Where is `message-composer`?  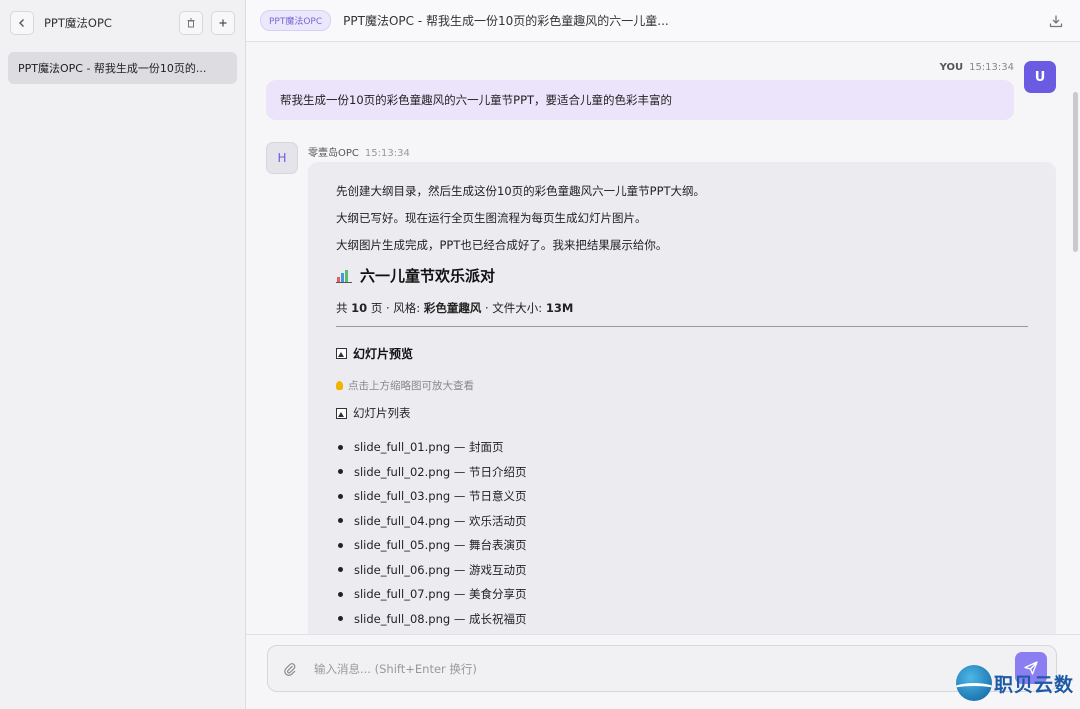
message-composer is located at coordinates (662, 668).